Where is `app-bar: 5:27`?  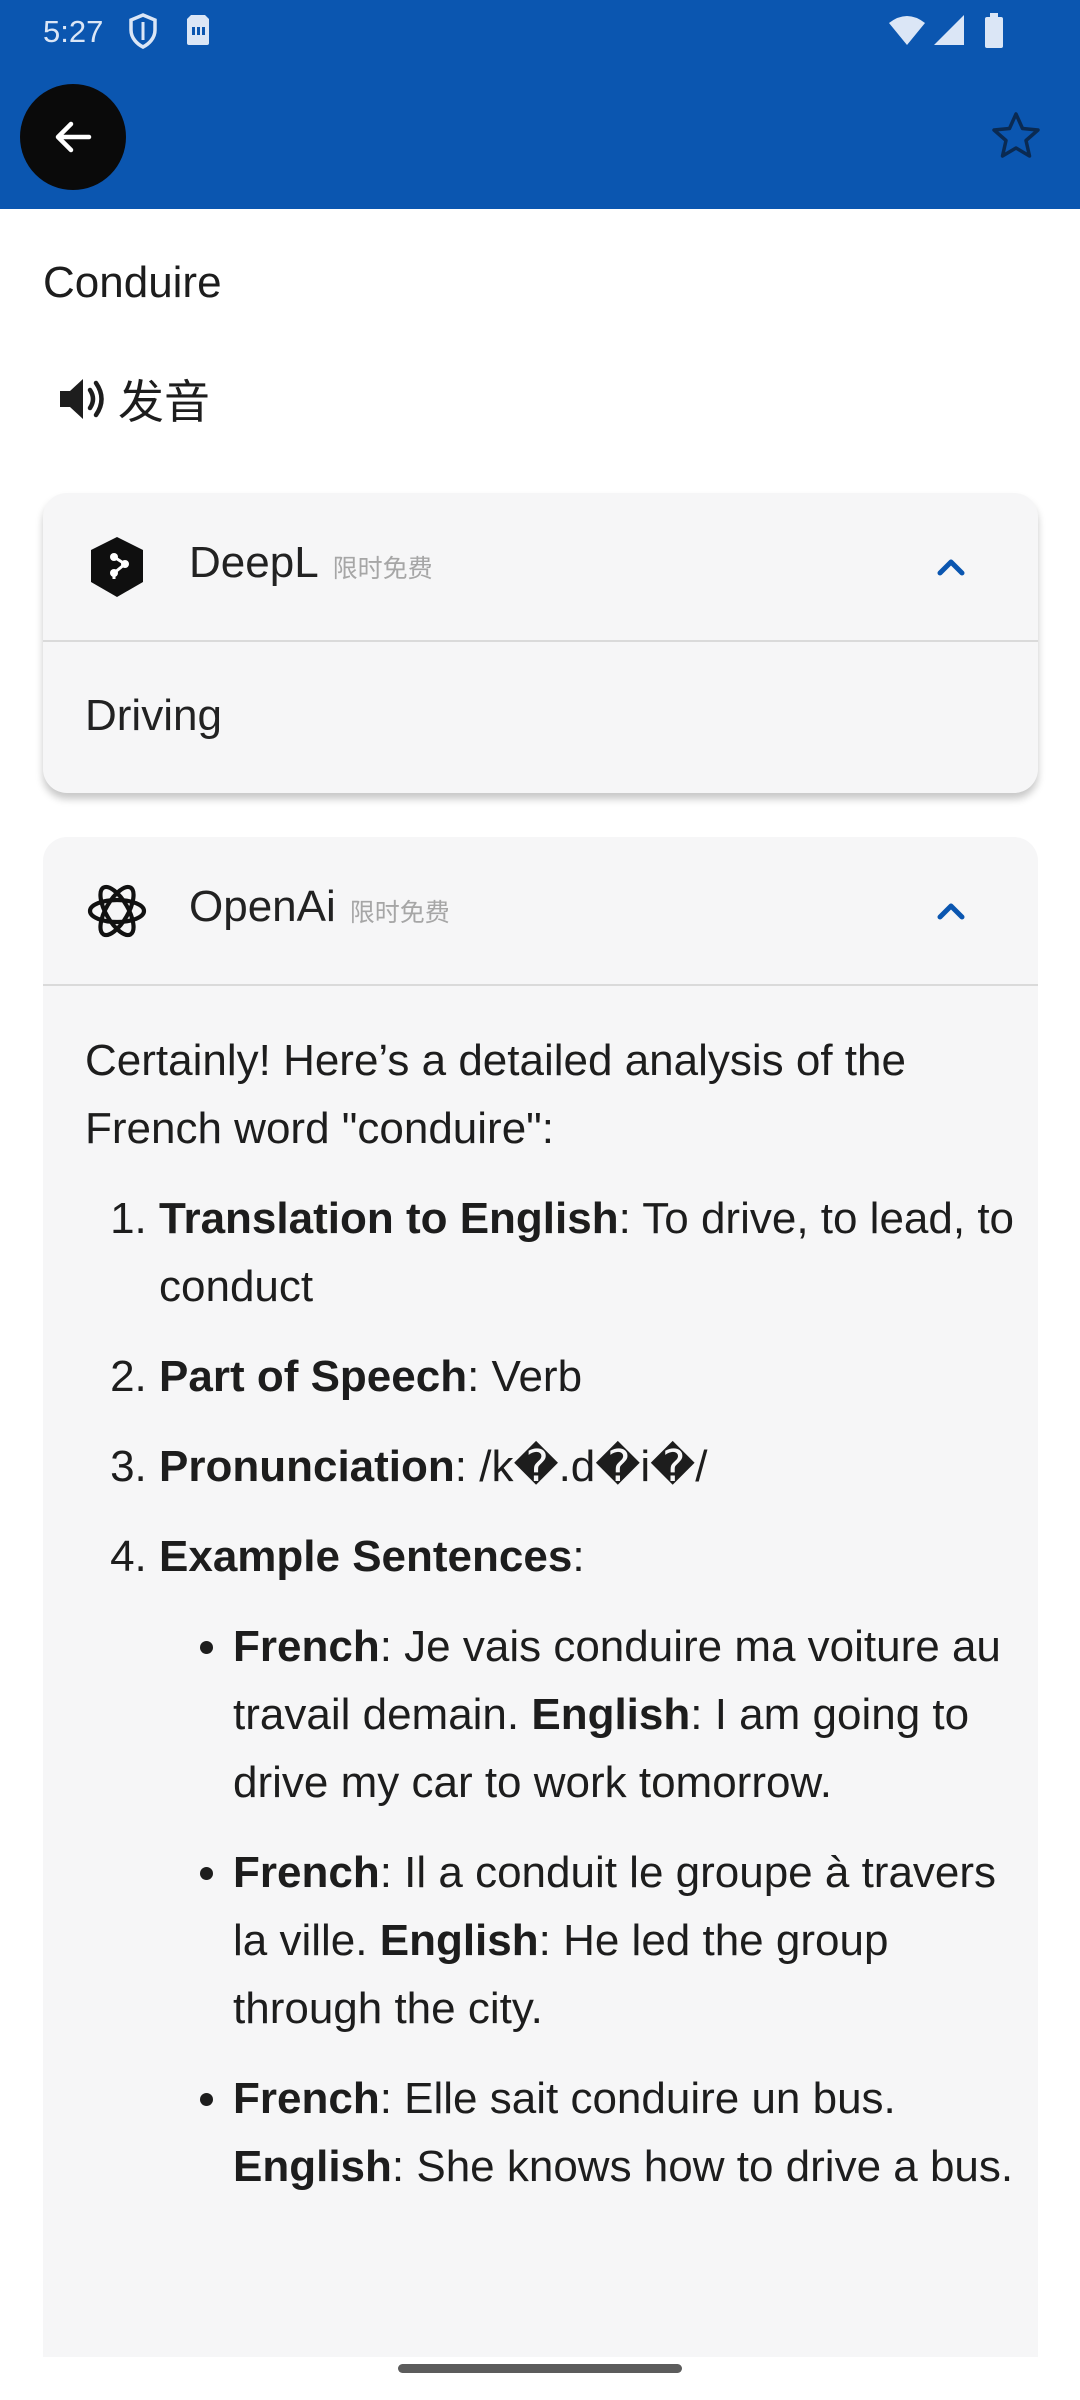
app-bar: 5:27 is located at coordinates (540, 104).